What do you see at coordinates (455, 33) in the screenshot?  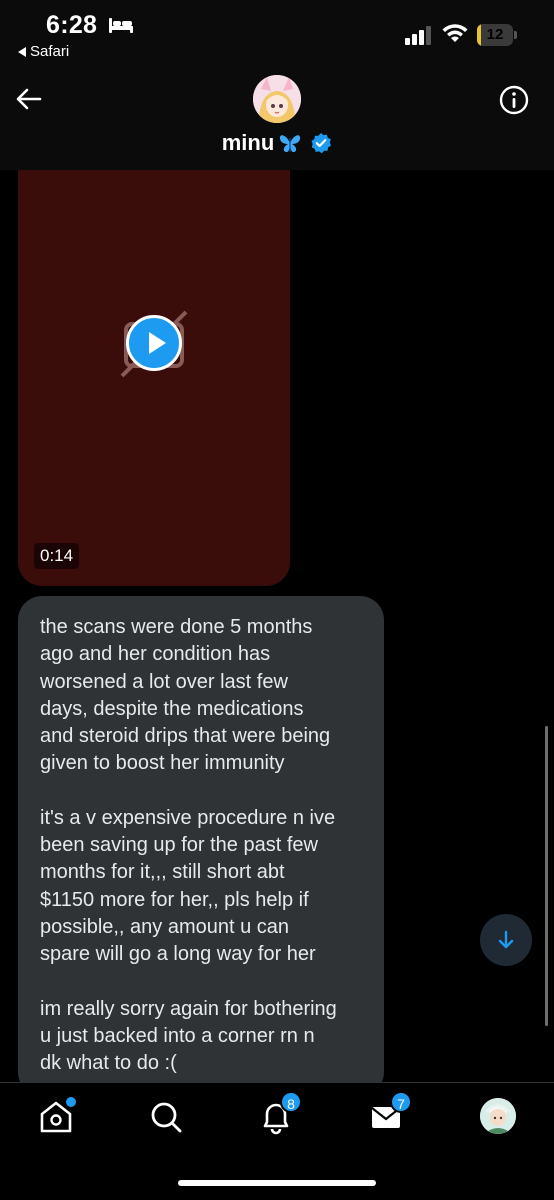 I see `wifi-icon` at bounding box center [455, 33].